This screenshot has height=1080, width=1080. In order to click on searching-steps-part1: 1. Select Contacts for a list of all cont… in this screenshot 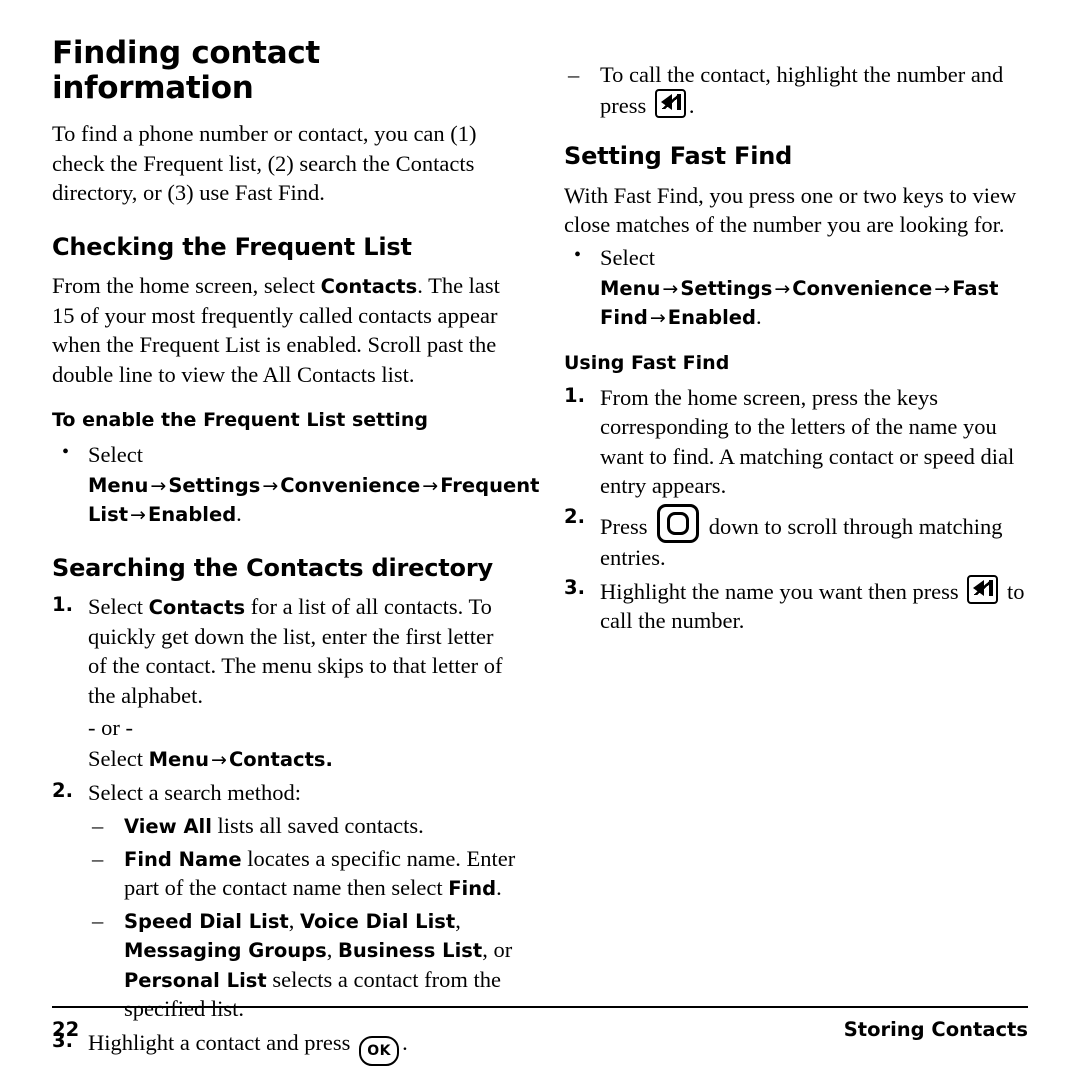, I will do `click(284, 651)`.